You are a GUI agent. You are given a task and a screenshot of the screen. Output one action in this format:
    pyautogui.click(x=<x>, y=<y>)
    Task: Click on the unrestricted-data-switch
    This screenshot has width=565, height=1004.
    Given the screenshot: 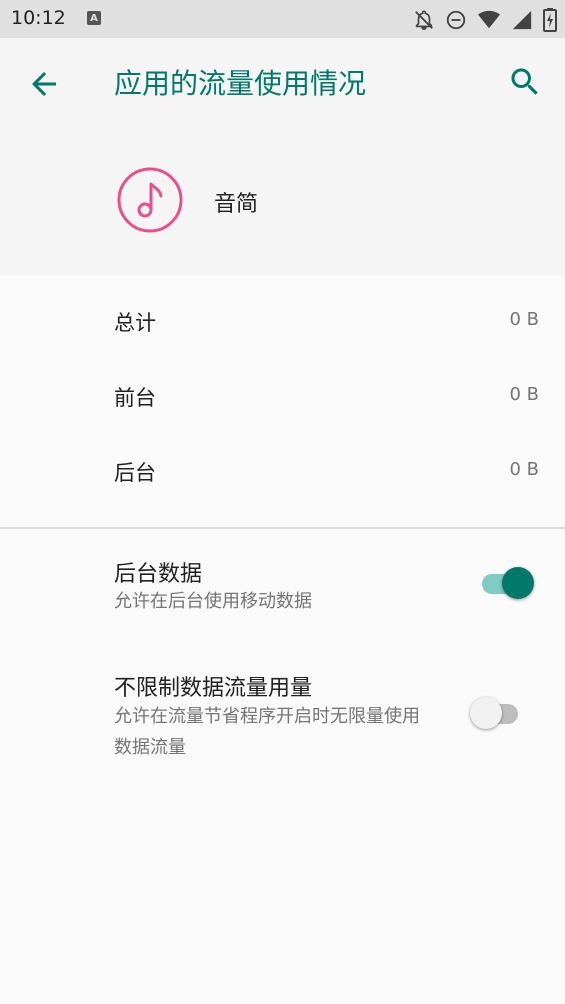 What is the action you would take?
    pyautogui.click(x=500, y=714)
    